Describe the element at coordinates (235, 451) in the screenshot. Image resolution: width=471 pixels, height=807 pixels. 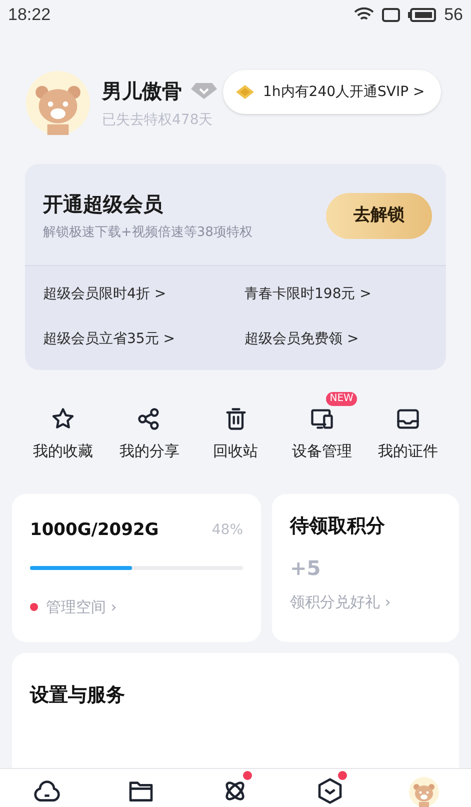
I see `shortcut-label: 回收站` at that location.